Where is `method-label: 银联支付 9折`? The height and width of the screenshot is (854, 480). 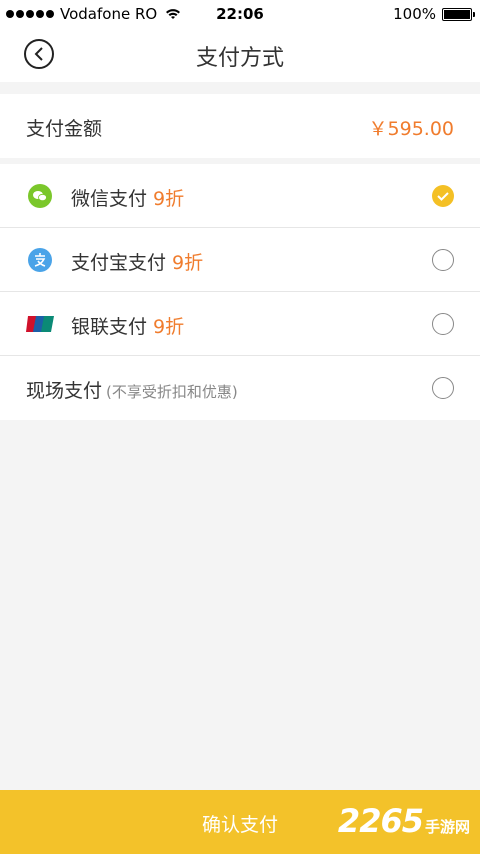
method-label: 银联支付 9折 is located at coordinates (128, 327).